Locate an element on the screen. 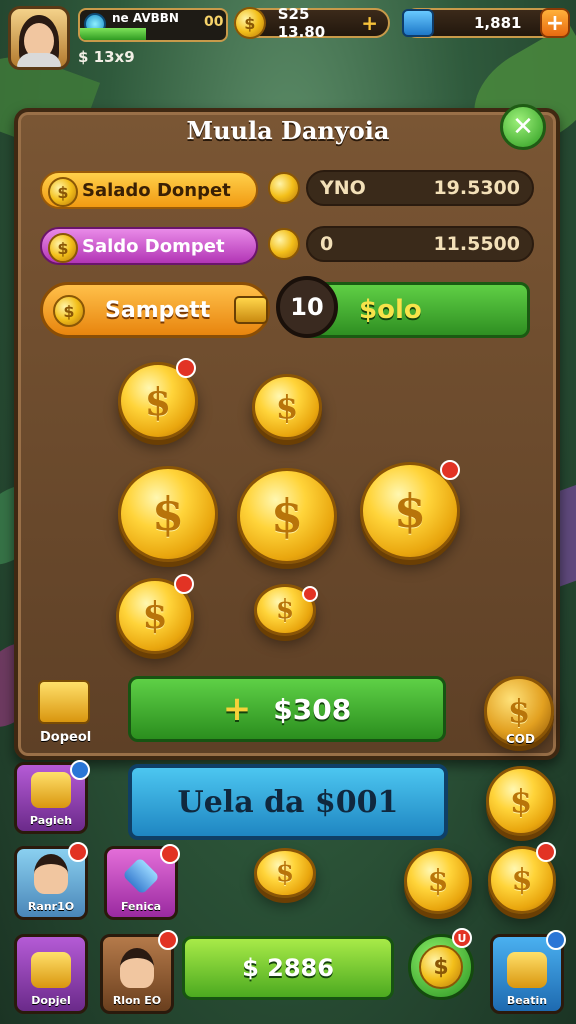 This screenshot has width=576, height=1024. tile-label: Rlon EO is located at coordinates (137, 1000).